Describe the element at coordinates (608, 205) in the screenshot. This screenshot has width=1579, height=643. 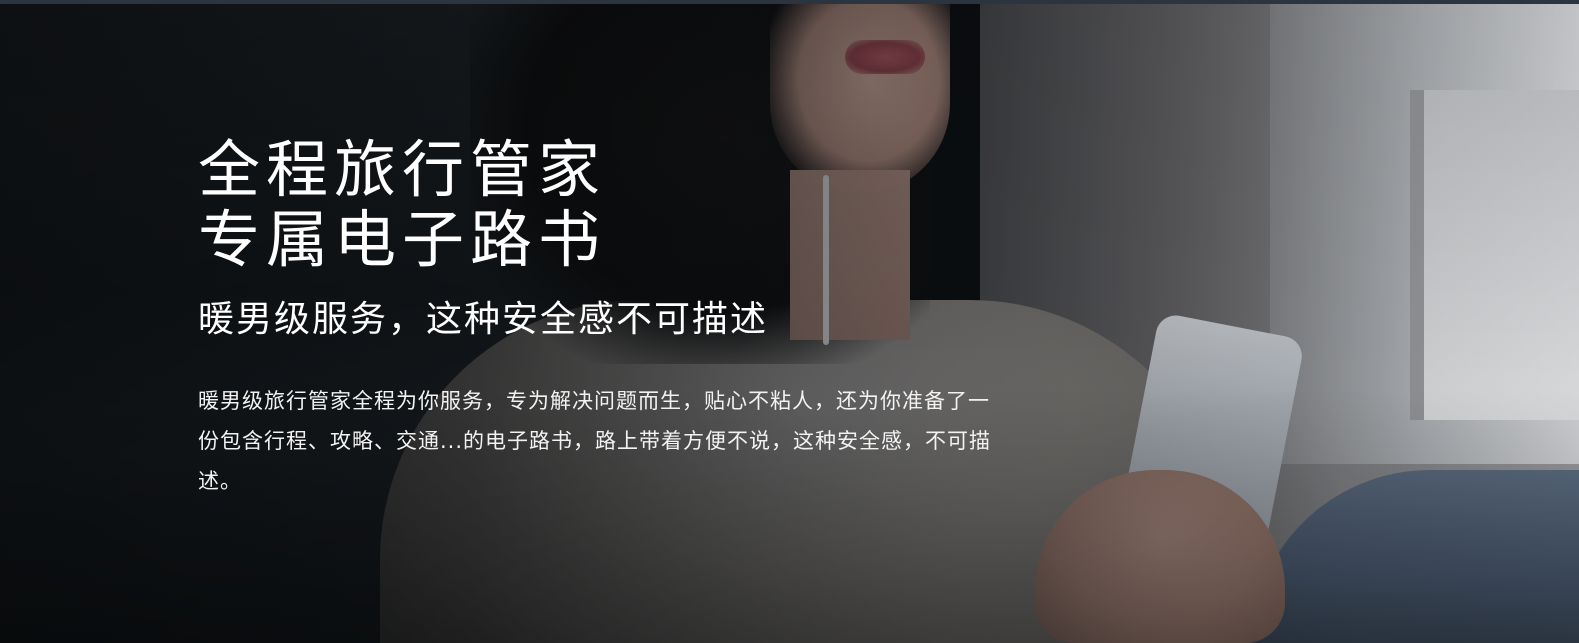
I see `hero-headline: 全程旅行管家 专属电子路书` at that location.